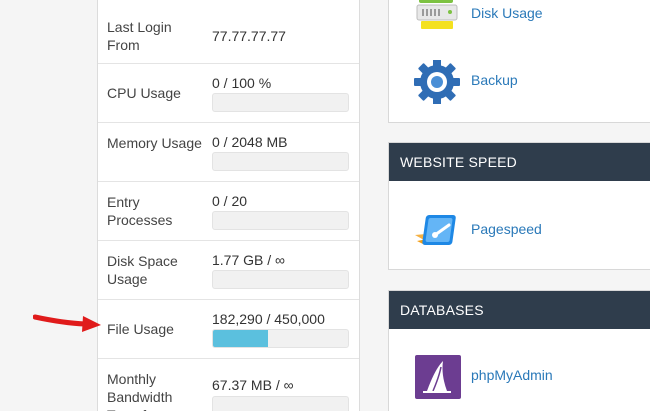 This screenshot has height=411, width=650. I want to click on stat-label: CPU Usage, so click(144, 93).